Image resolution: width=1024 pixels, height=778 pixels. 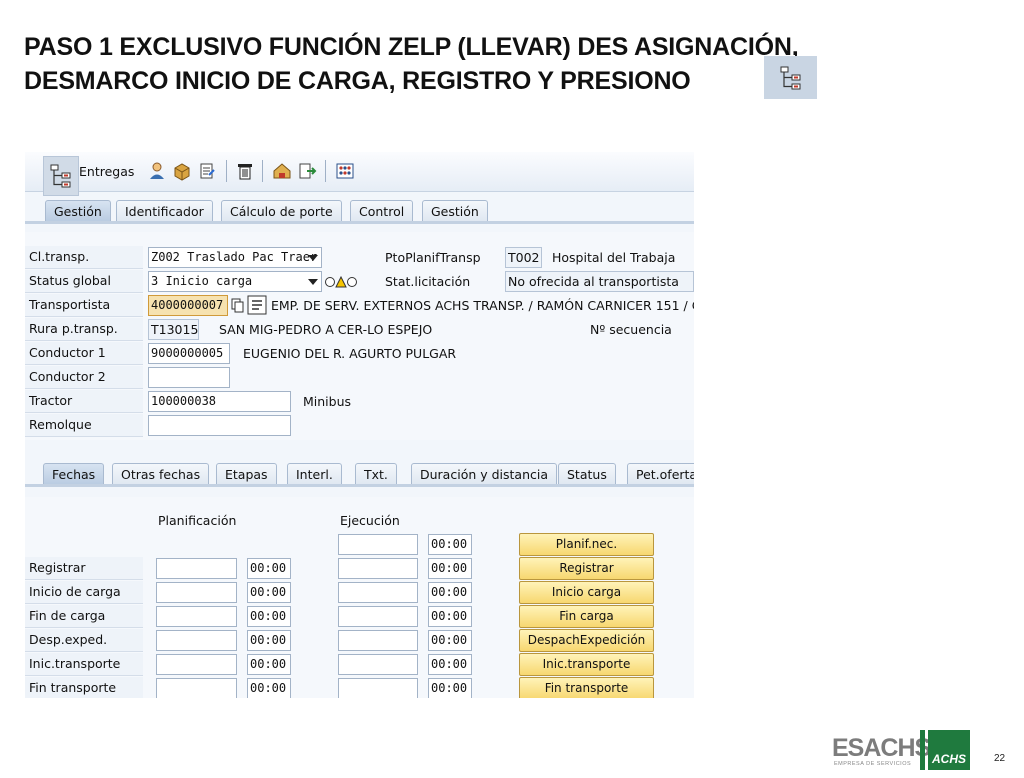 I want to click on hierarchy-tree-button, so click(x=61, y=176).